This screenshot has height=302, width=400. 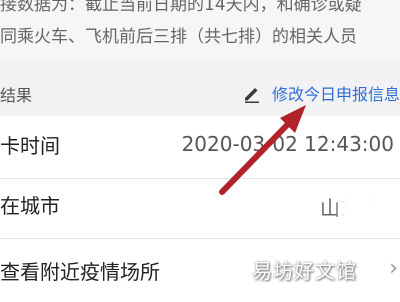 I want to click on watermark: 易坊好文馆, so click(x=304, y=271).